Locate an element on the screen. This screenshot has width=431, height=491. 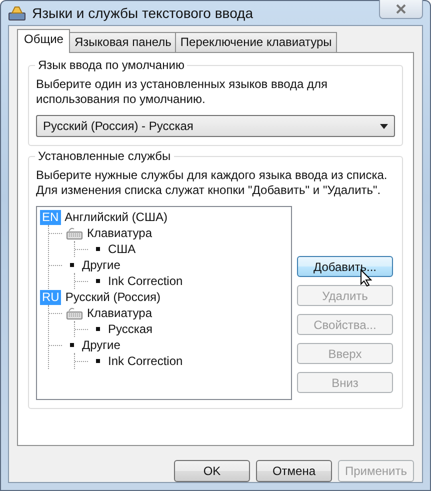
tree-item: Русский (Россия) is located at coordinates (113, 297).